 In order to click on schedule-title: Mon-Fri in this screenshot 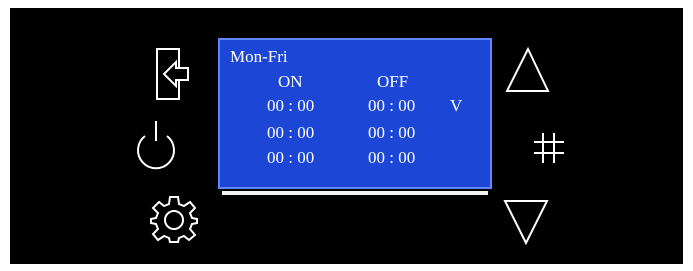, I will do `click(259, 56)`.